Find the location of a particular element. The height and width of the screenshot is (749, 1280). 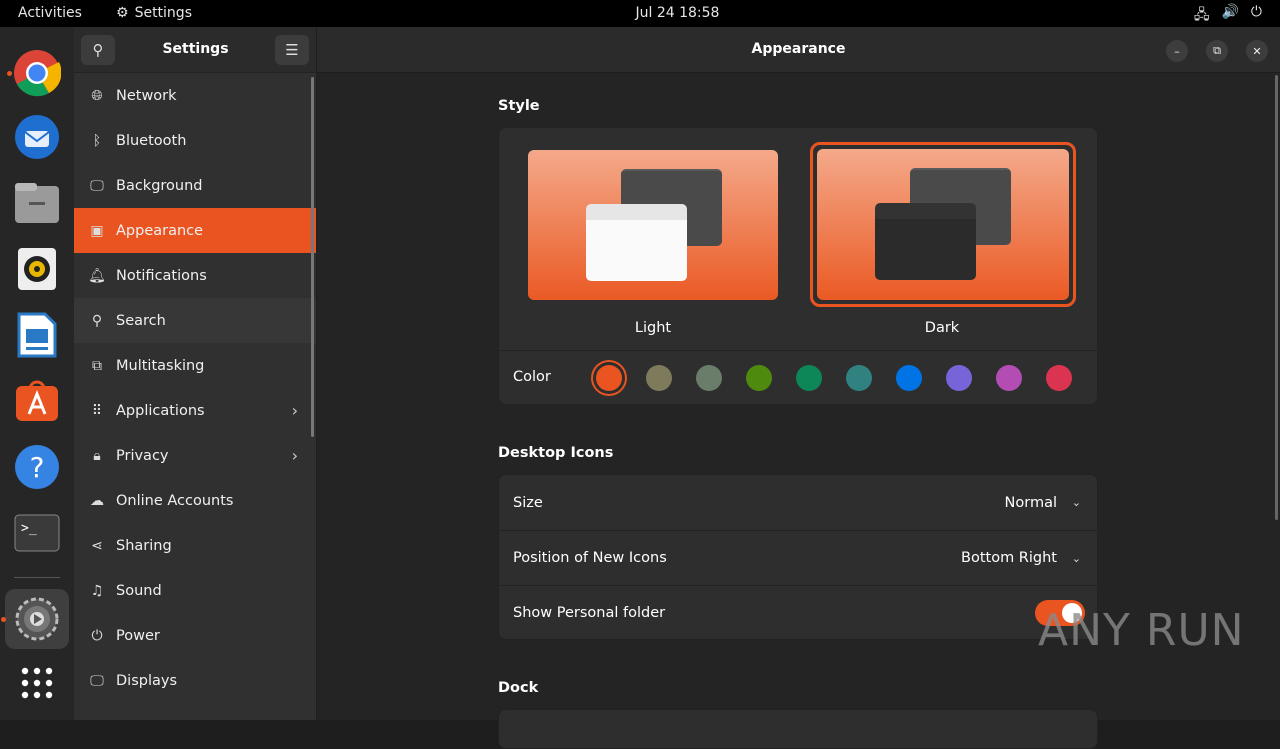

sidebar-item-label: Displays is located at coordinates (147, 680).